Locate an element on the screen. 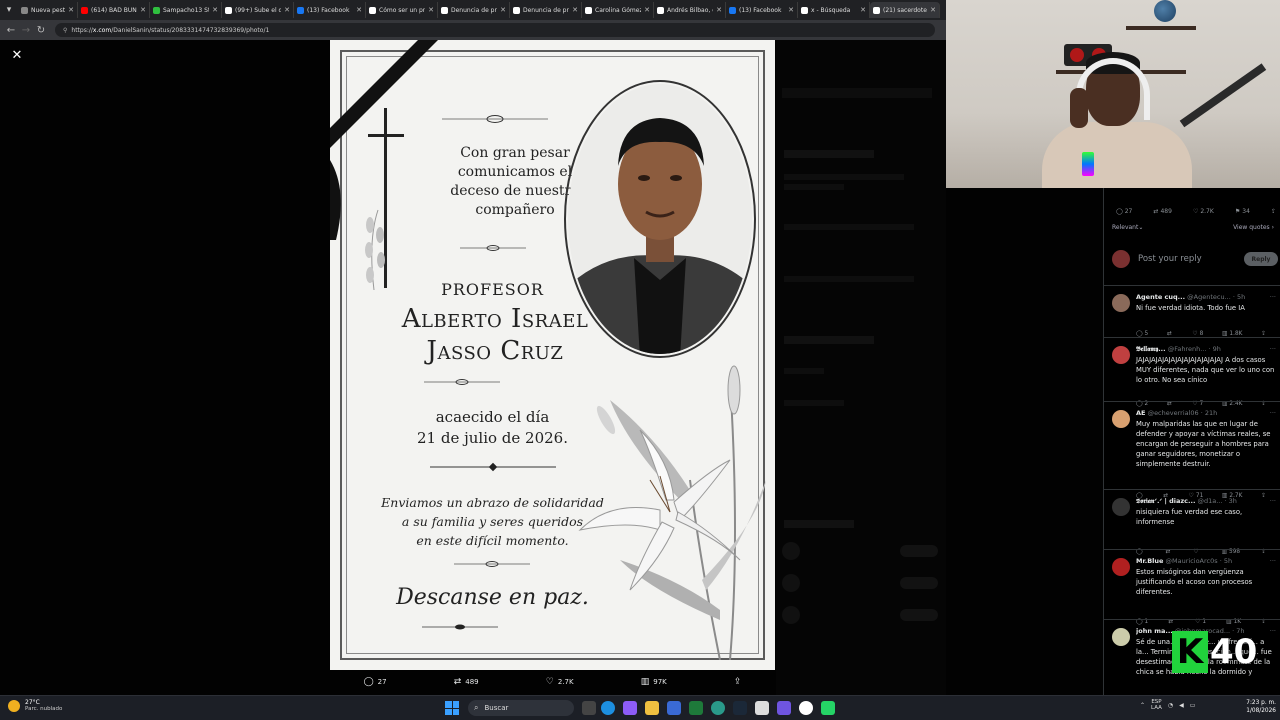 The height and width of the screenshot is (720, 1280). views-action: ▥ 97K is located at coordinates (654, 682).